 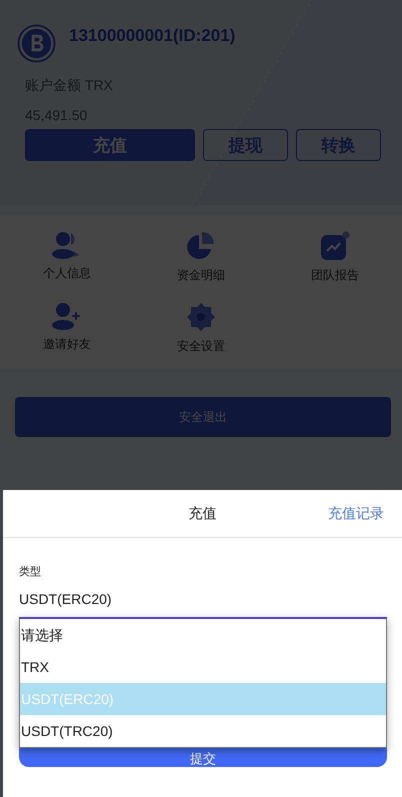 What do you see at coordinates (356, 513) in the screenshot?
I see `history-link: 充值记录` at bounding box center [356, 513].